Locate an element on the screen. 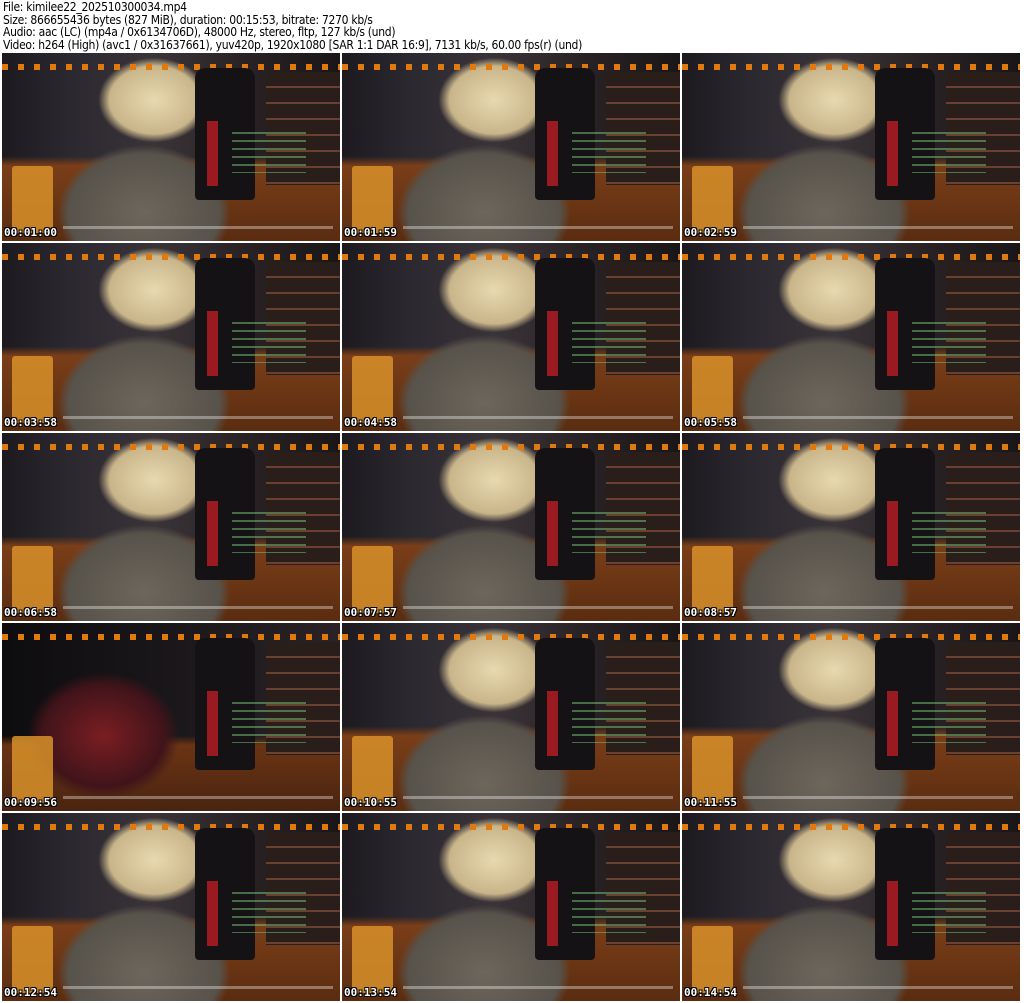 The height and width of the screenshot is (1003, 1024). video-thumbnail: 00:05:58 is located at coordinates (851, 337).